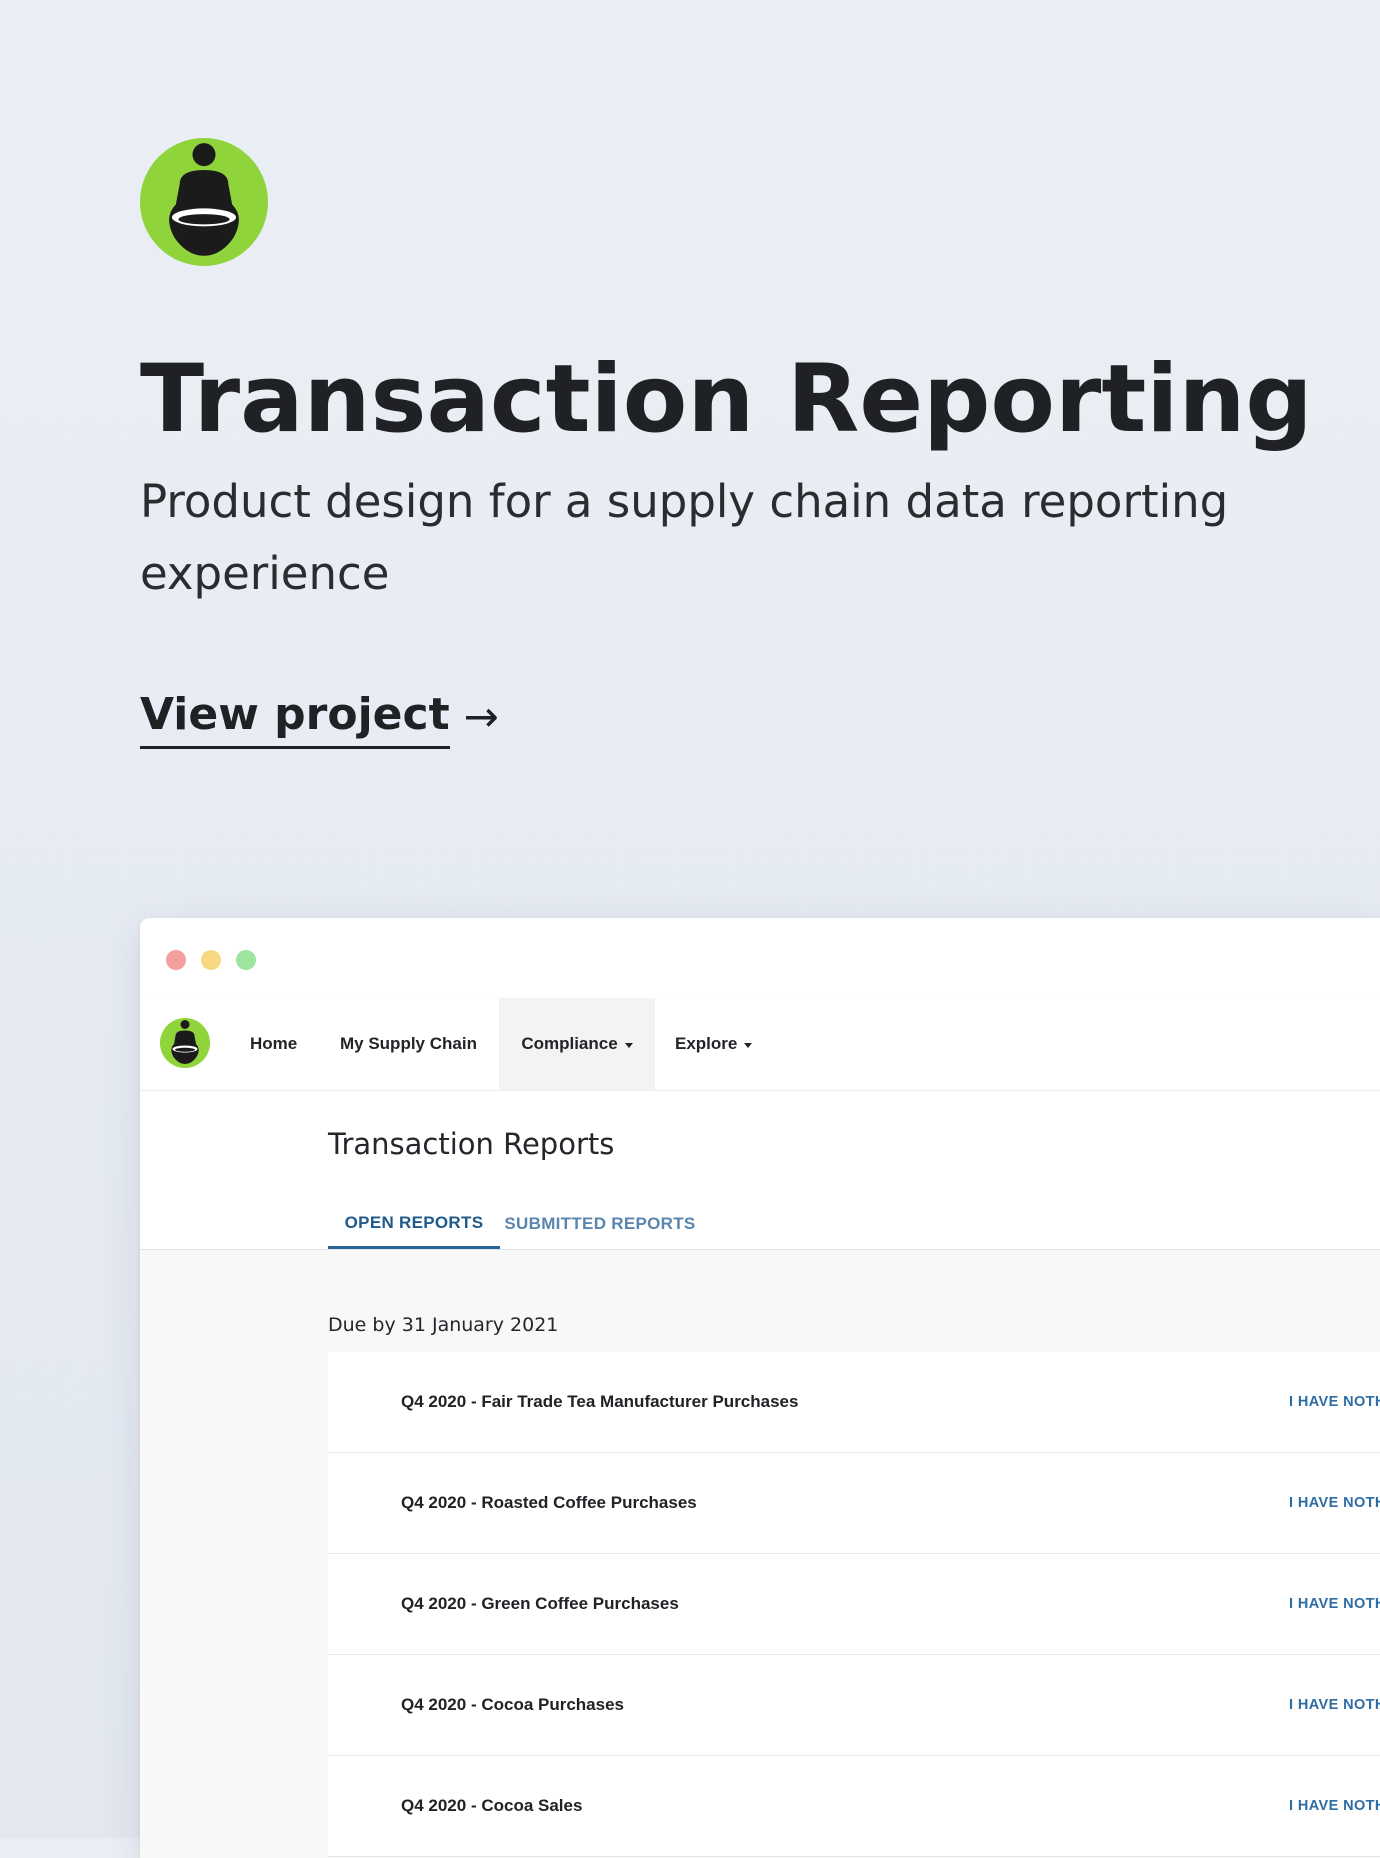 Image resolution: width=1380 pixels, height=1858 pixels. What do you see at coordinates (726, 399) in the screenshot?
I see `page-title: Transaction Reporting` at bounding box center [726, 399].